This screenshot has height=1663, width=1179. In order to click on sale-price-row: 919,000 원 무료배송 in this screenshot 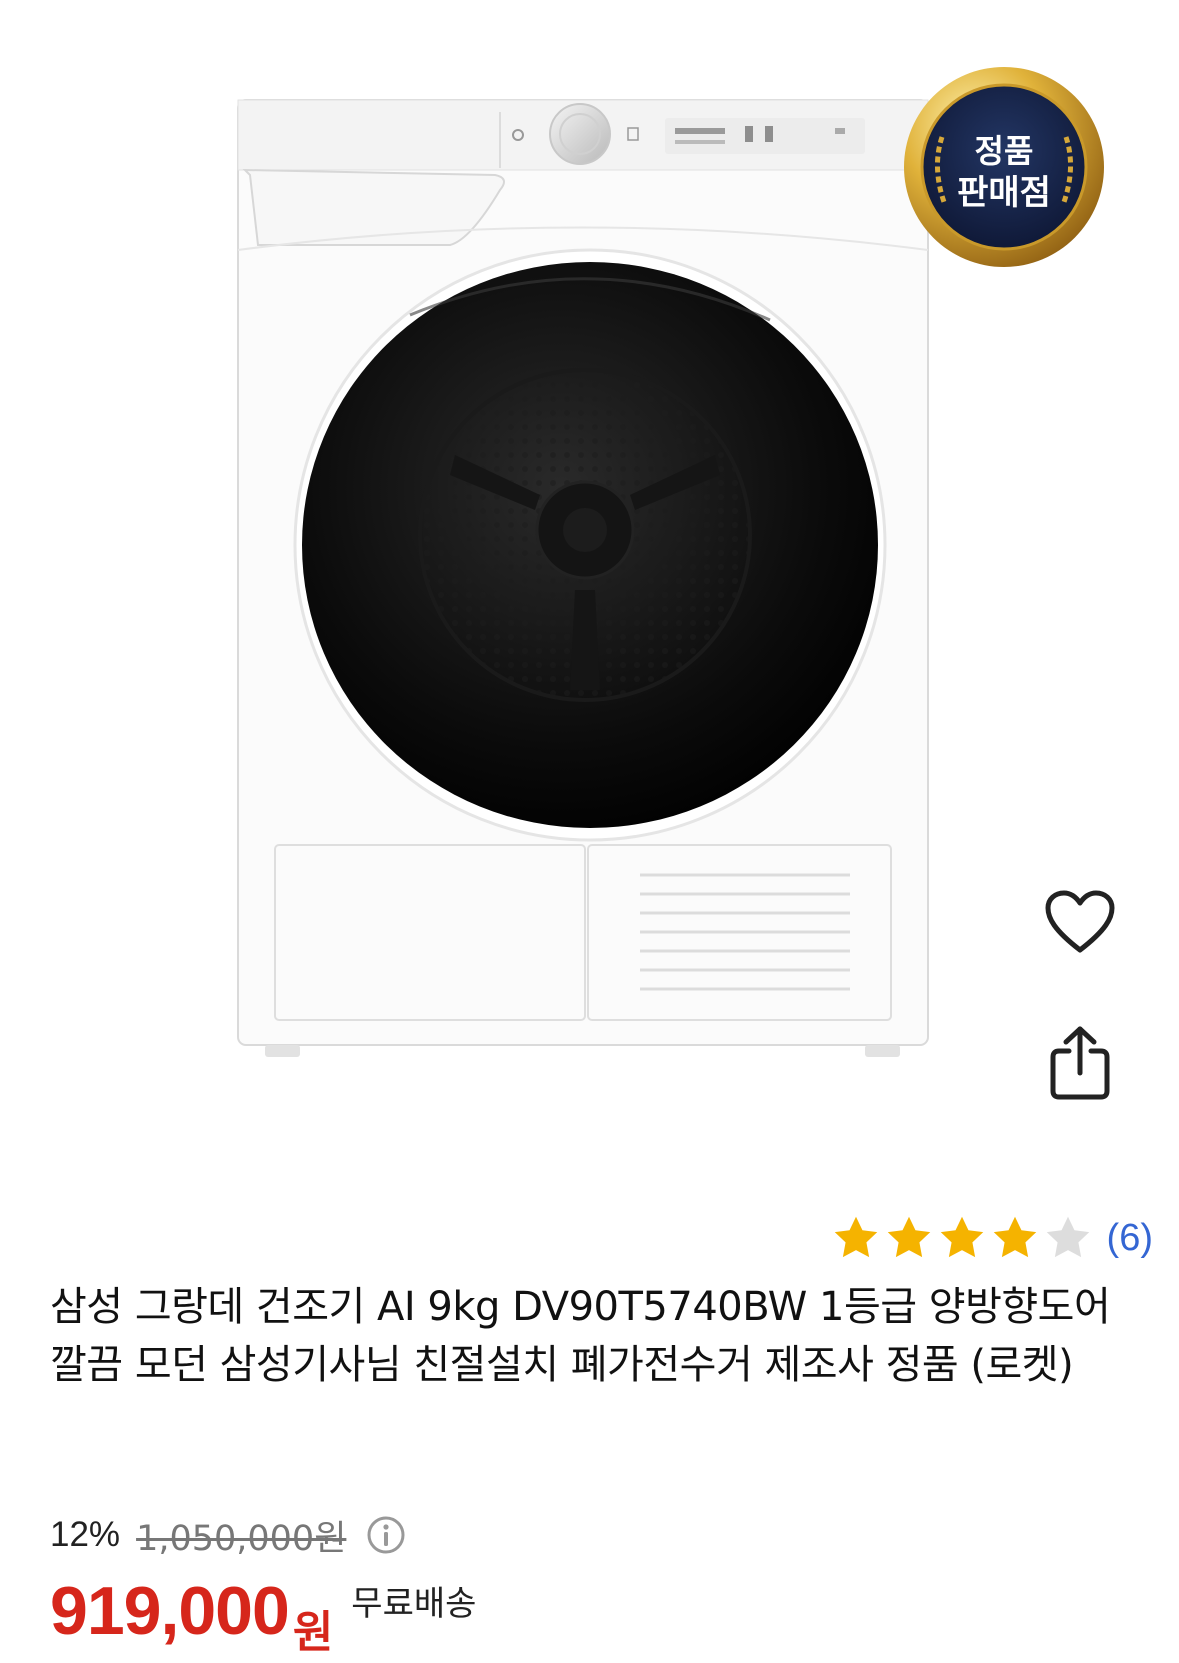, I will do `click(263, 1615)`.